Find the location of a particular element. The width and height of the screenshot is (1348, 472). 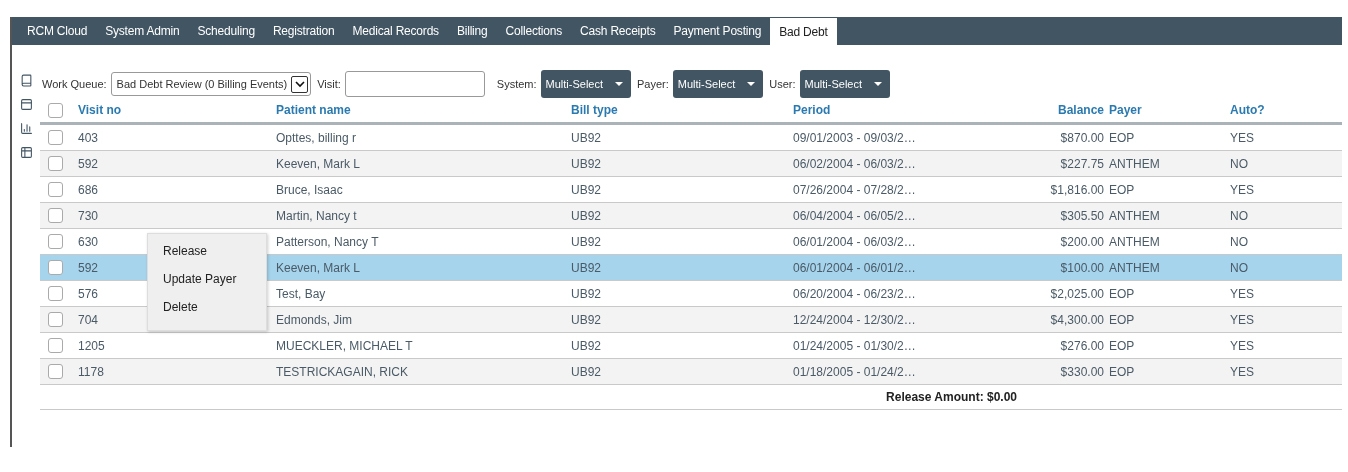

book-icon is located at coordinates (26, 80).